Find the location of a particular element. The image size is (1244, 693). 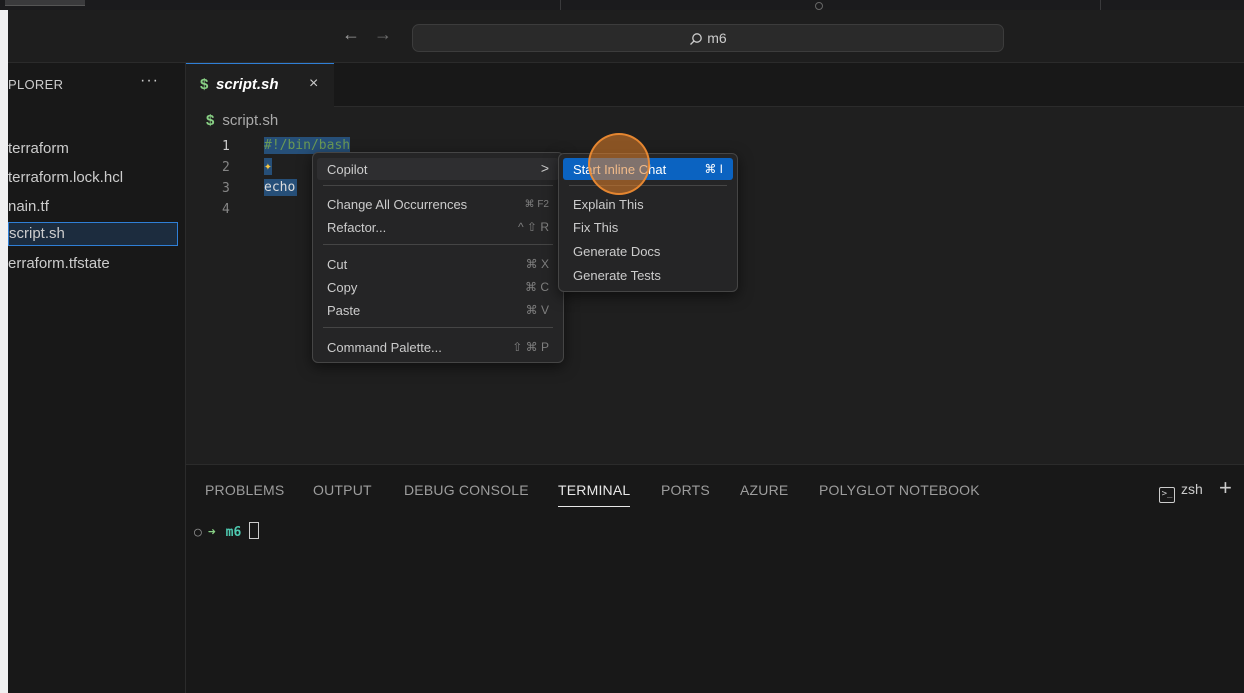

breadcrumb: $ script.sh is located at coordinates (242, 120).